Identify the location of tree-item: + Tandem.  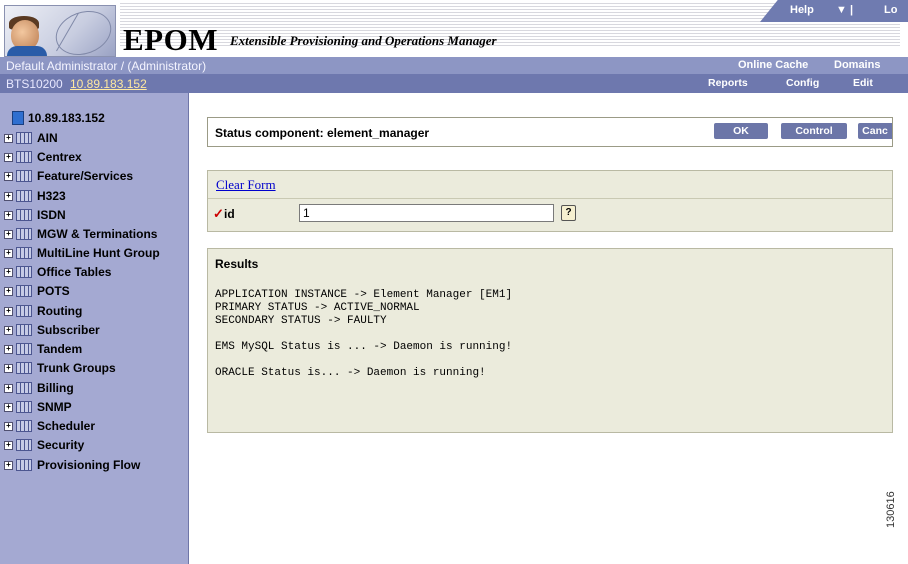
(43, 349).